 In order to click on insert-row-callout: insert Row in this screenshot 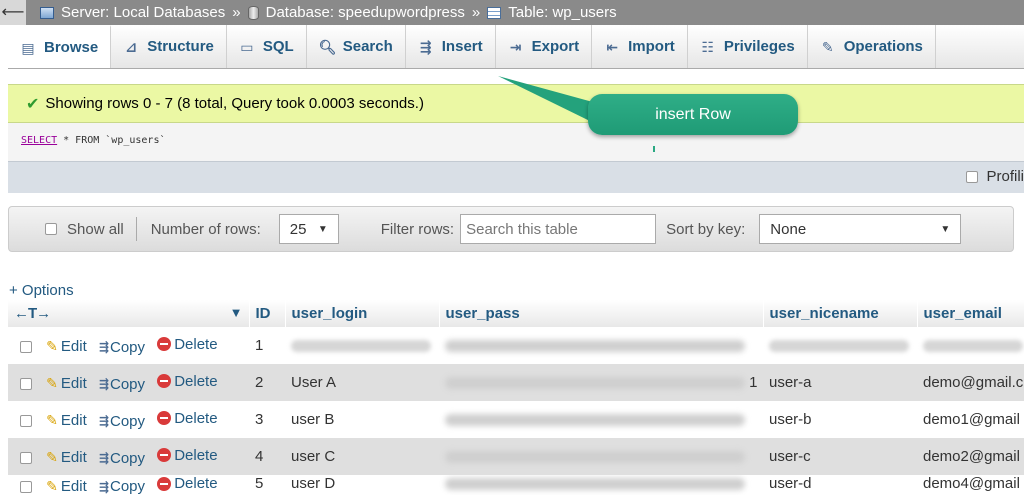, I will do `click(693, 114)`.